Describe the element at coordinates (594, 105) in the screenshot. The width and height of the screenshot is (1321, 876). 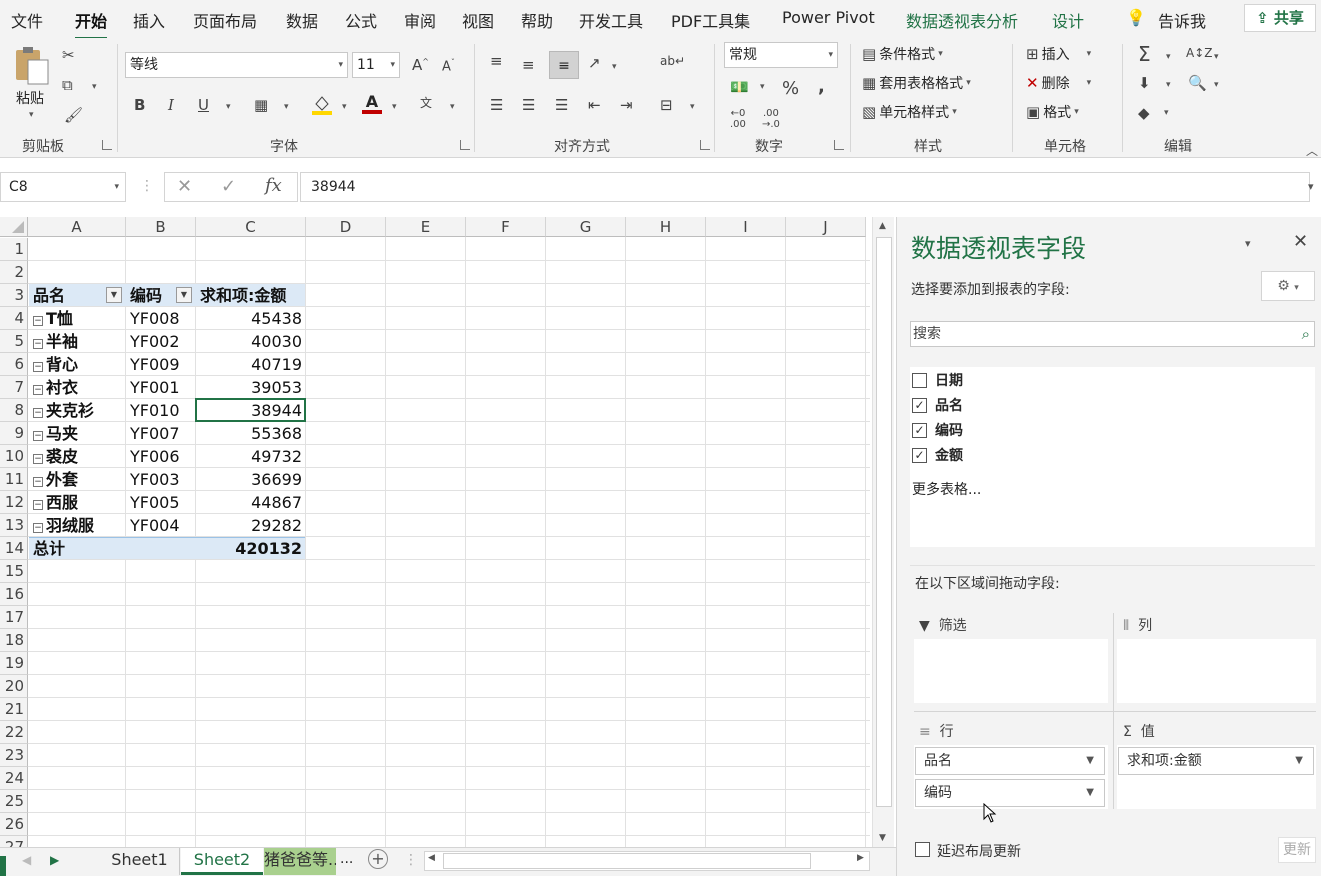
I see `decrease-indent-icon: ⇤` at that location.